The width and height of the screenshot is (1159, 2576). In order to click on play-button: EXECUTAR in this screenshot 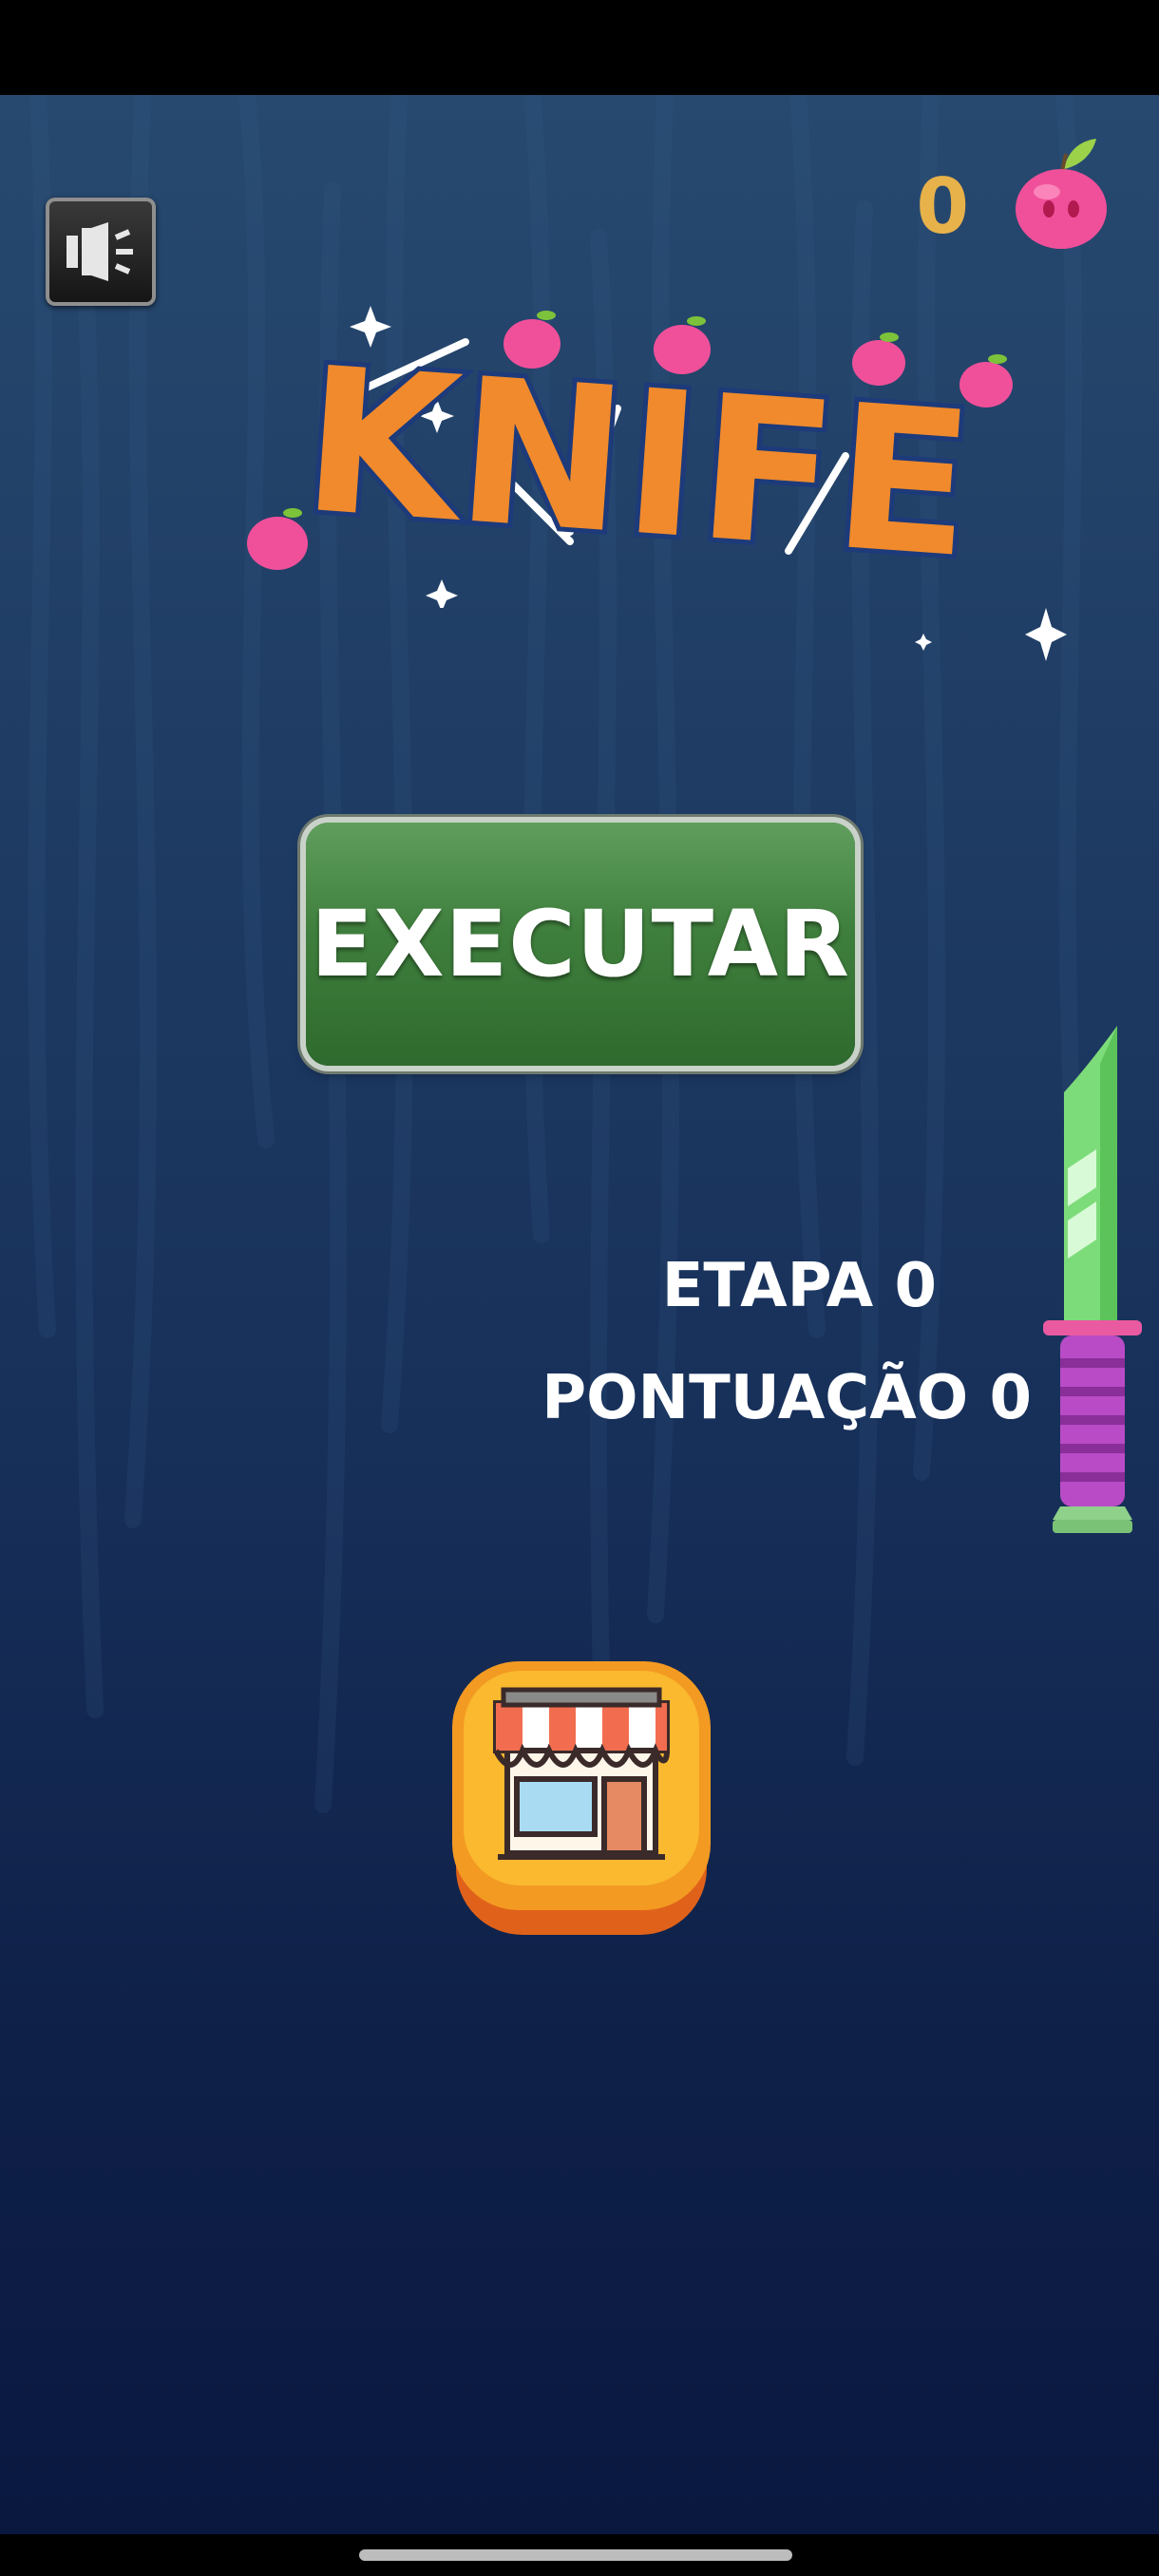, I will do `click(580, 944)`.